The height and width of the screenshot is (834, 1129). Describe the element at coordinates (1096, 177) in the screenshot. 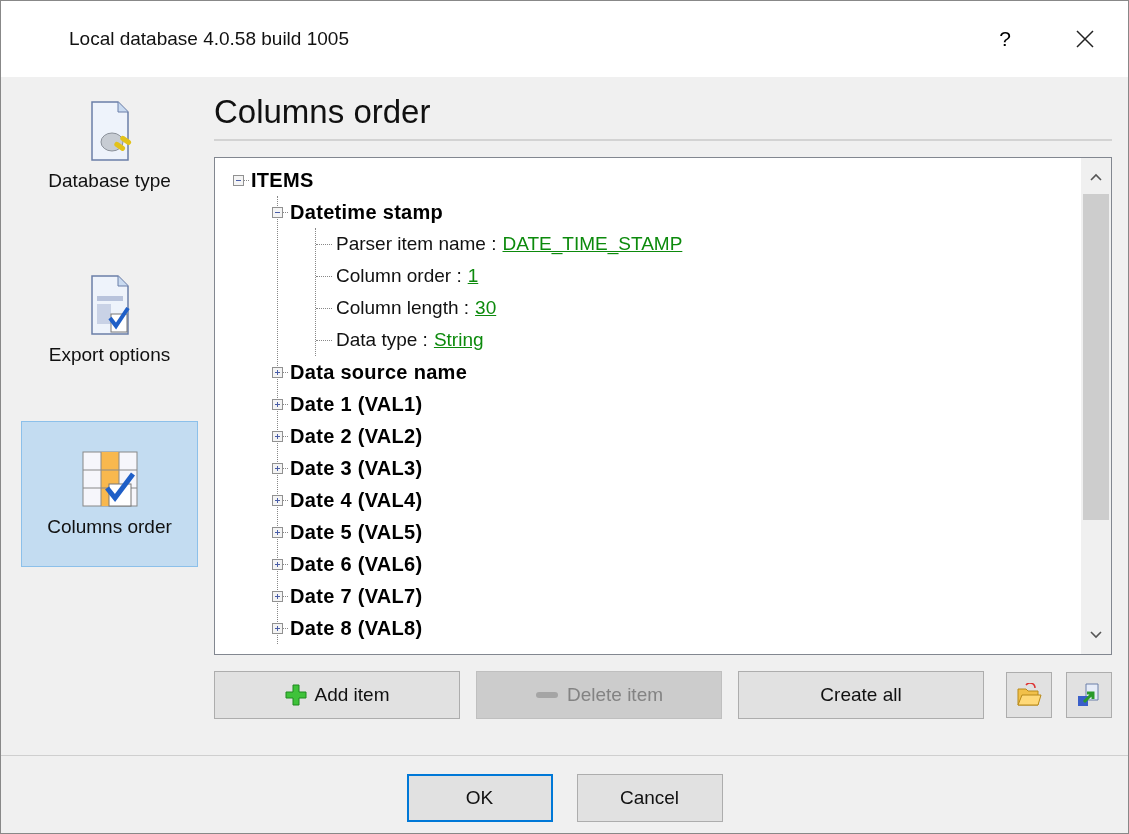

I see `scroll-up-icon` at that location.